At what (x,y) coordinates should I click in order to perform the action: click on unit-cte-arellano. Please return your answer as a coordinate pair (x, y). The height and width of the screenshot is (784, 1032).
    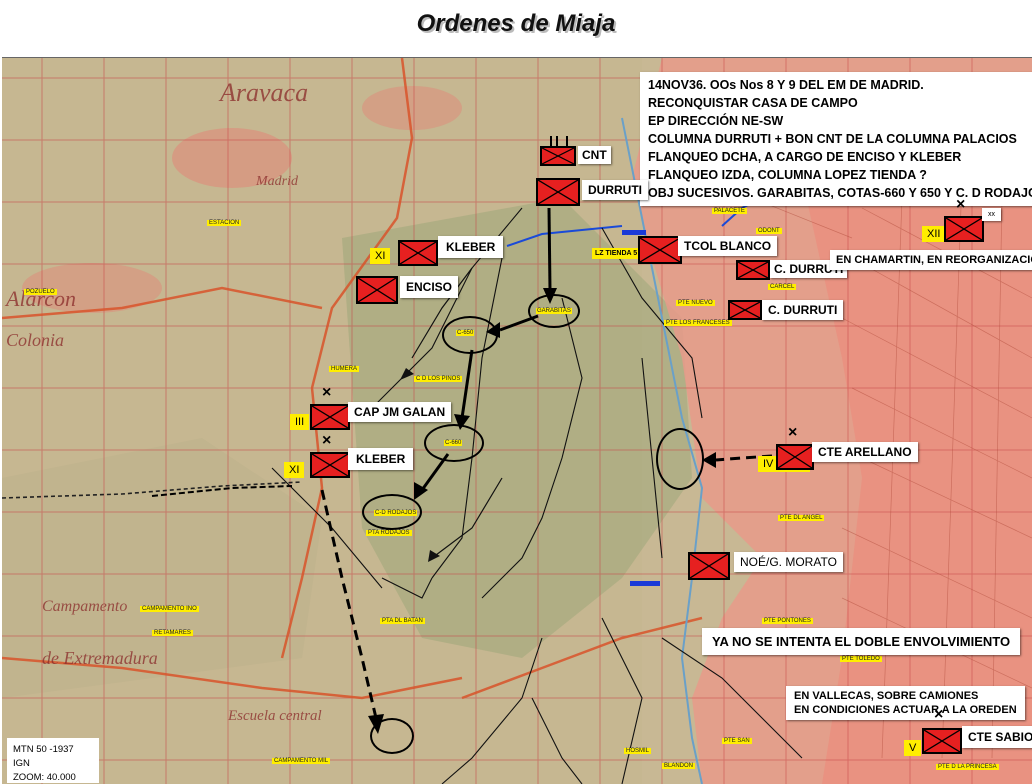
    Looking at the image, I should click on (795, 457).